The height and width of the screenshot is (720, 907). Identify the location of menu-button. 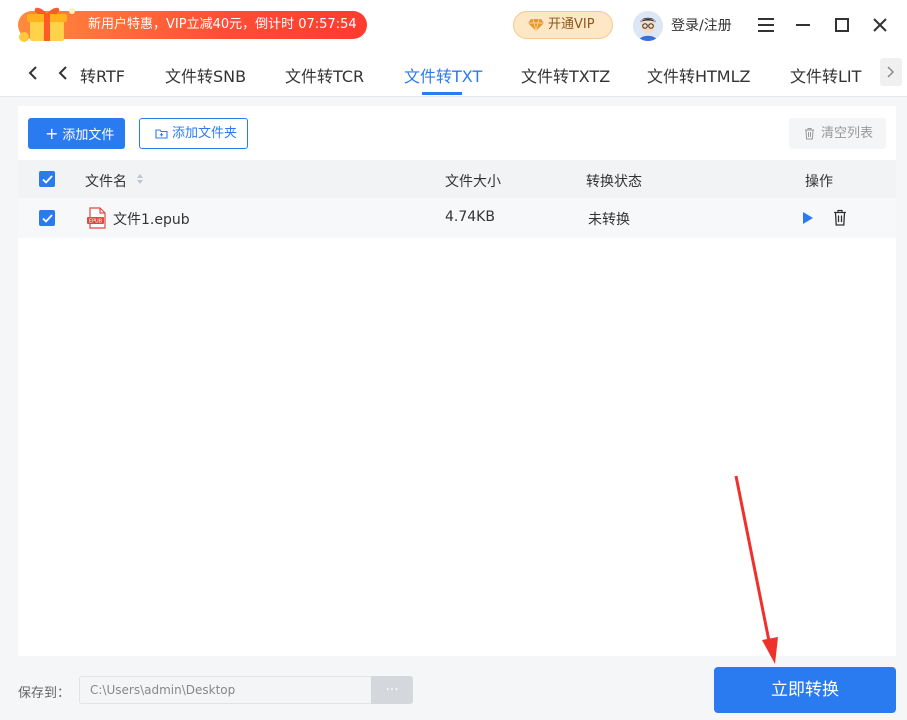
(766, 25).